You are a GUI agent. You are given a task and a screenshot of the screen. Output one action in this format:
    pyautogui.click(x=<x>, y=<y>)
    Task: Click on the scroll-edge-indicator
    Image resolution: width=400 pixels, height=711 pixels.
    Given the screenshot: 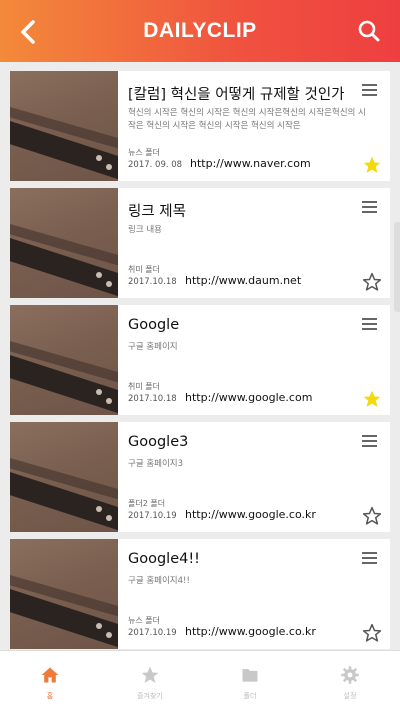 What is the action you would take?
    pyautogui.click(x=397, y=267)
    